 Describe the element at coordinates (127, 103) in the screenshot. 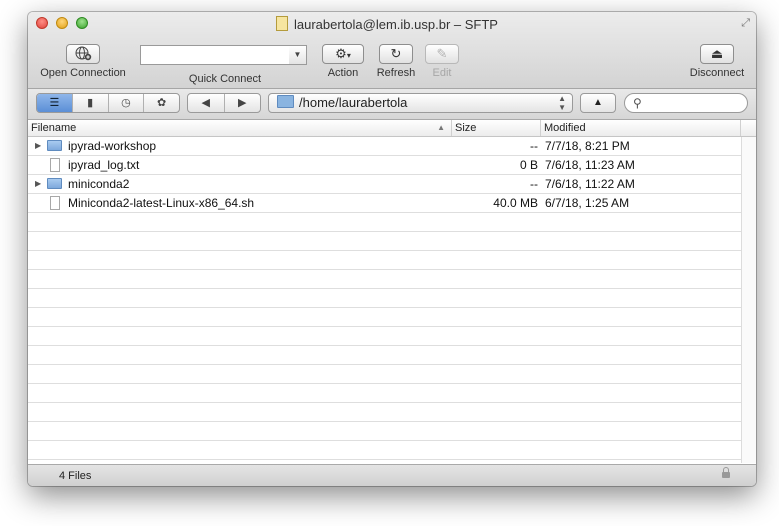

I see `history-icon: ◷` at that location.